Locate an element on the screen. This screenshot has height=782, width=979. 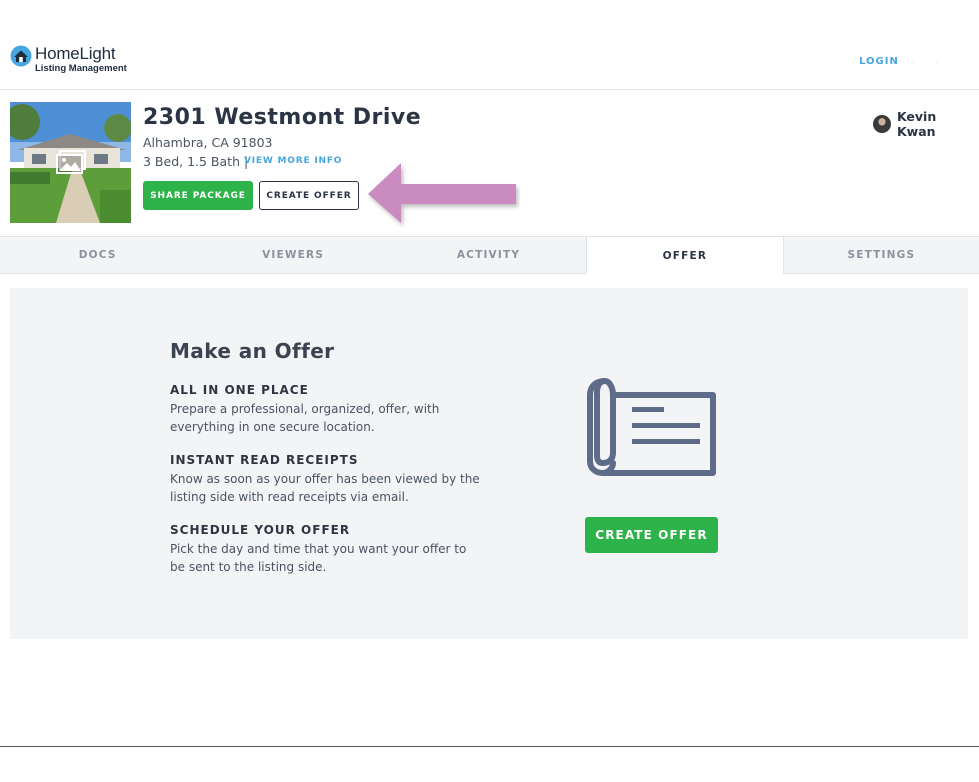
tab-viewers: VIEWERS is located at coordinates (292, 255).